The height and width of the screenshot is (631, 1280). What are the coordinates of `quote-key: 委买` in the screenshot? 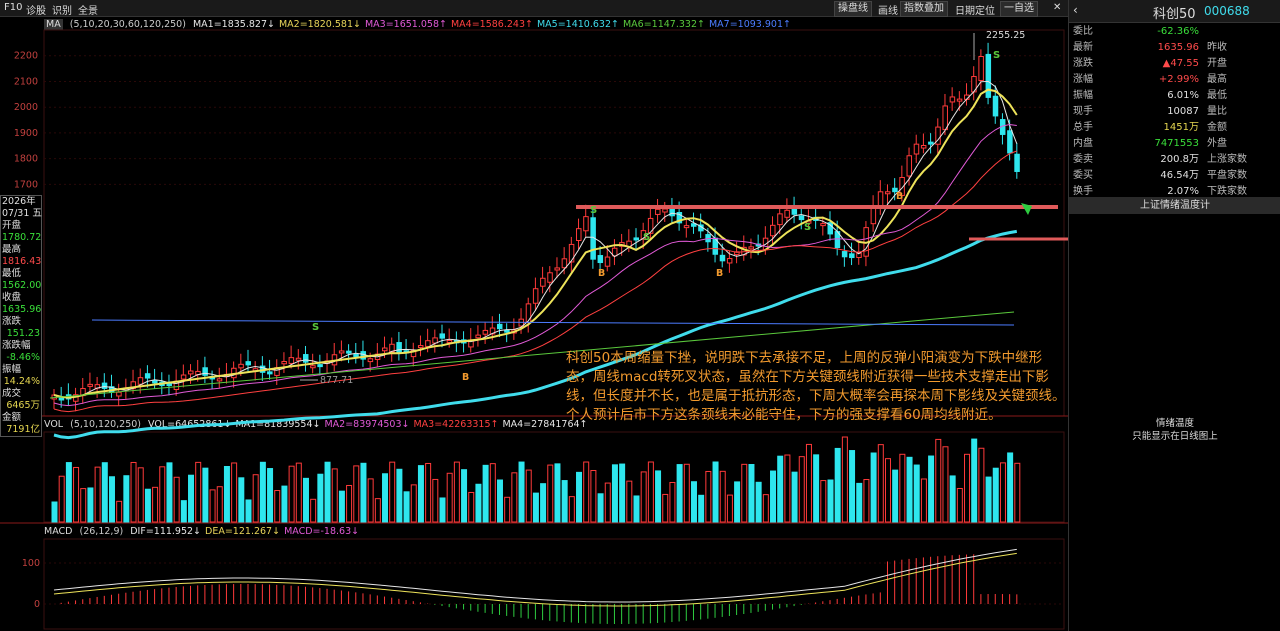 It's located at (1083, 175).